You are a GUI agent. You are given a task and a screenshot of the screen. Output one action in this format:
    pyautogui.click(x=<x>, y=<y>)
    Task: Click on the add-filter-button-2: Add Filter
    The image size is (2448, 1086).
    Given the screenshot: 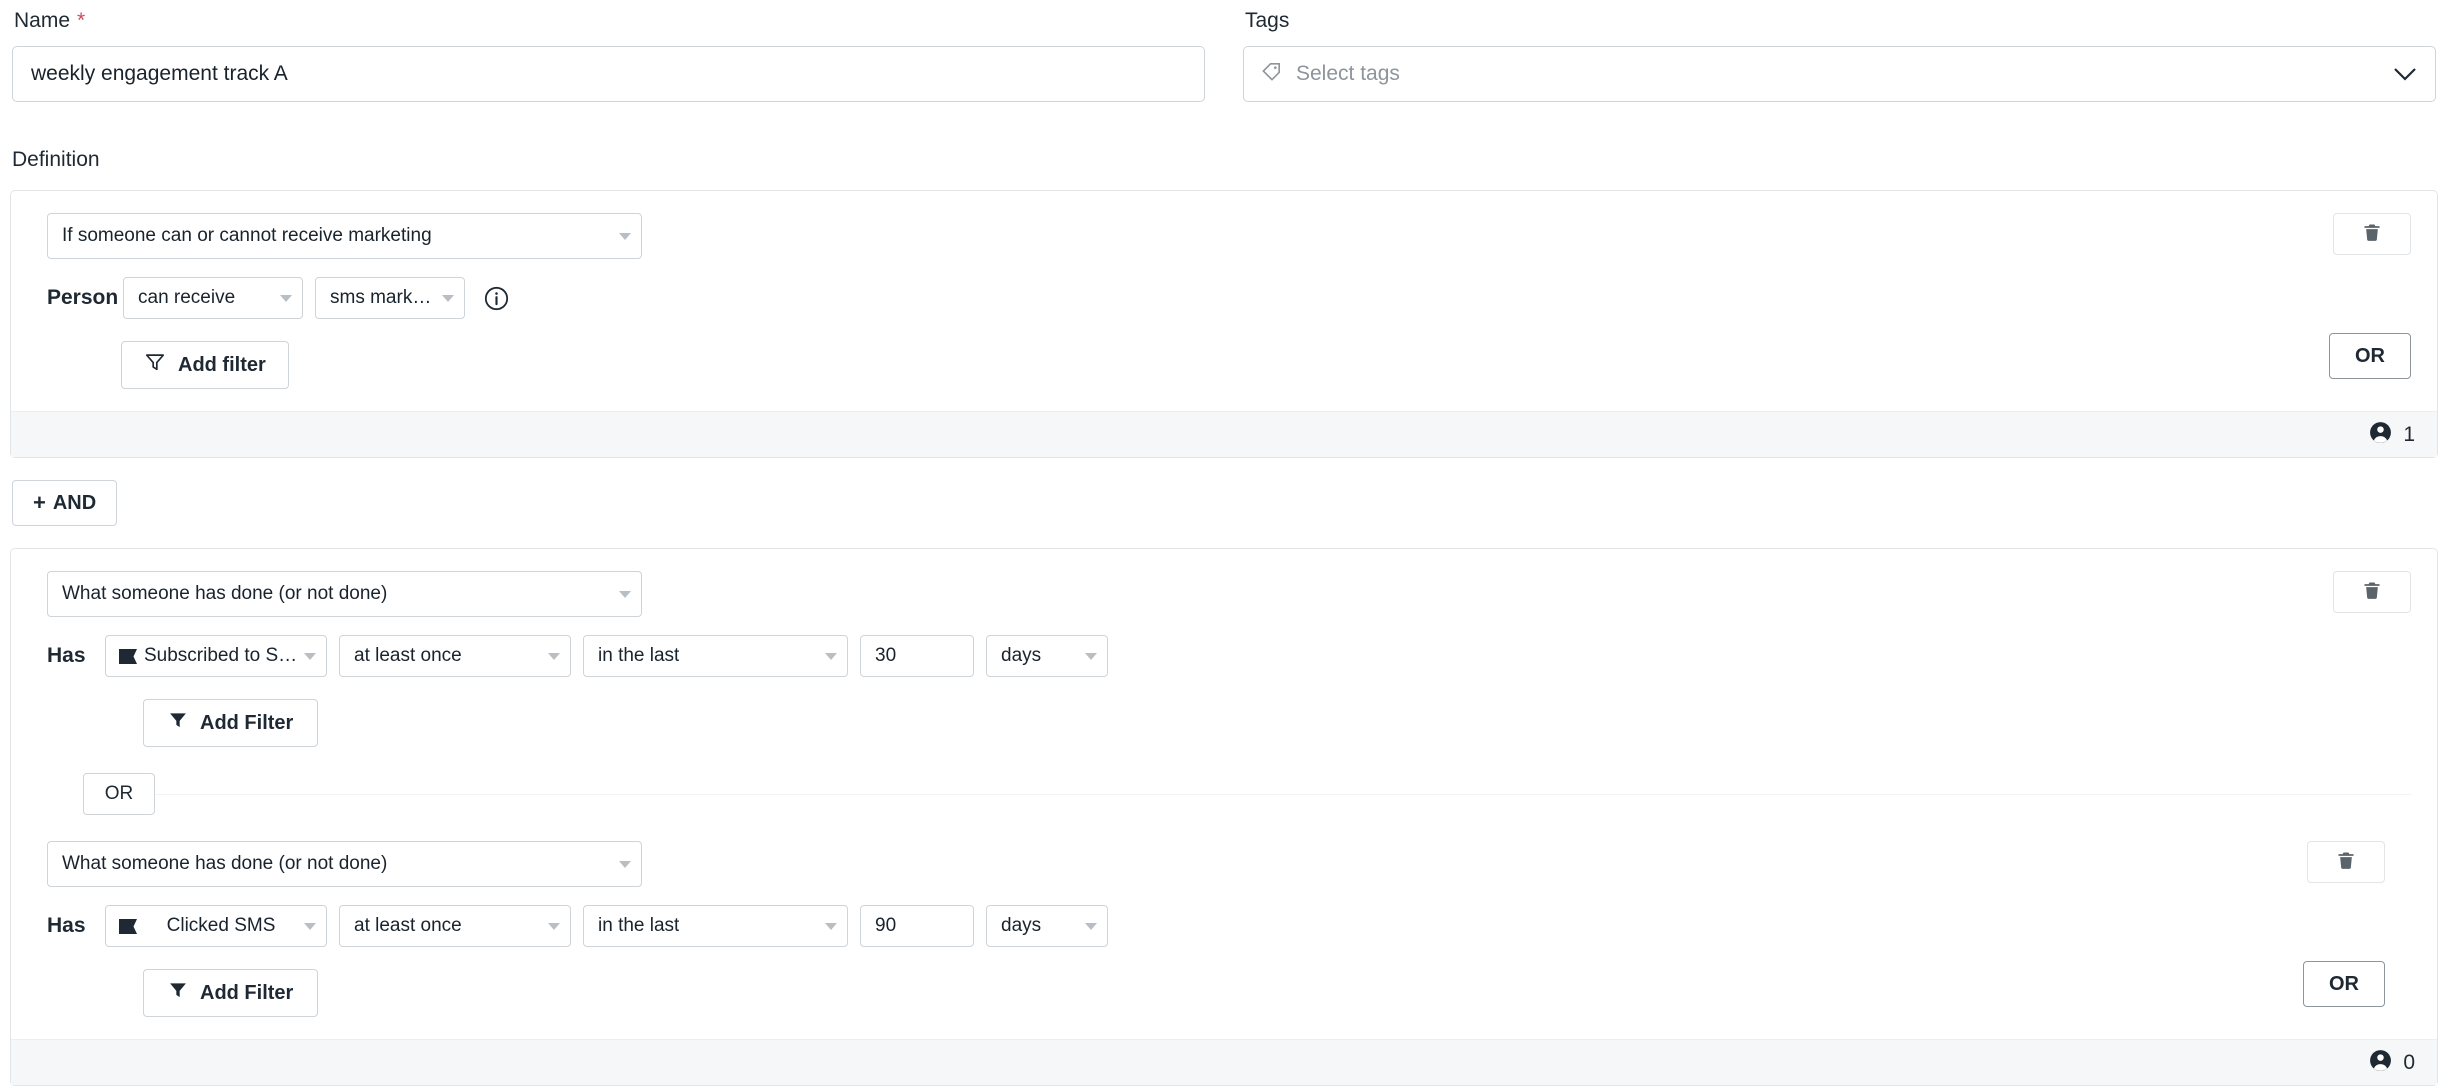 What is the action you would take?
    pyautogui.click(x=231, y=723)
    